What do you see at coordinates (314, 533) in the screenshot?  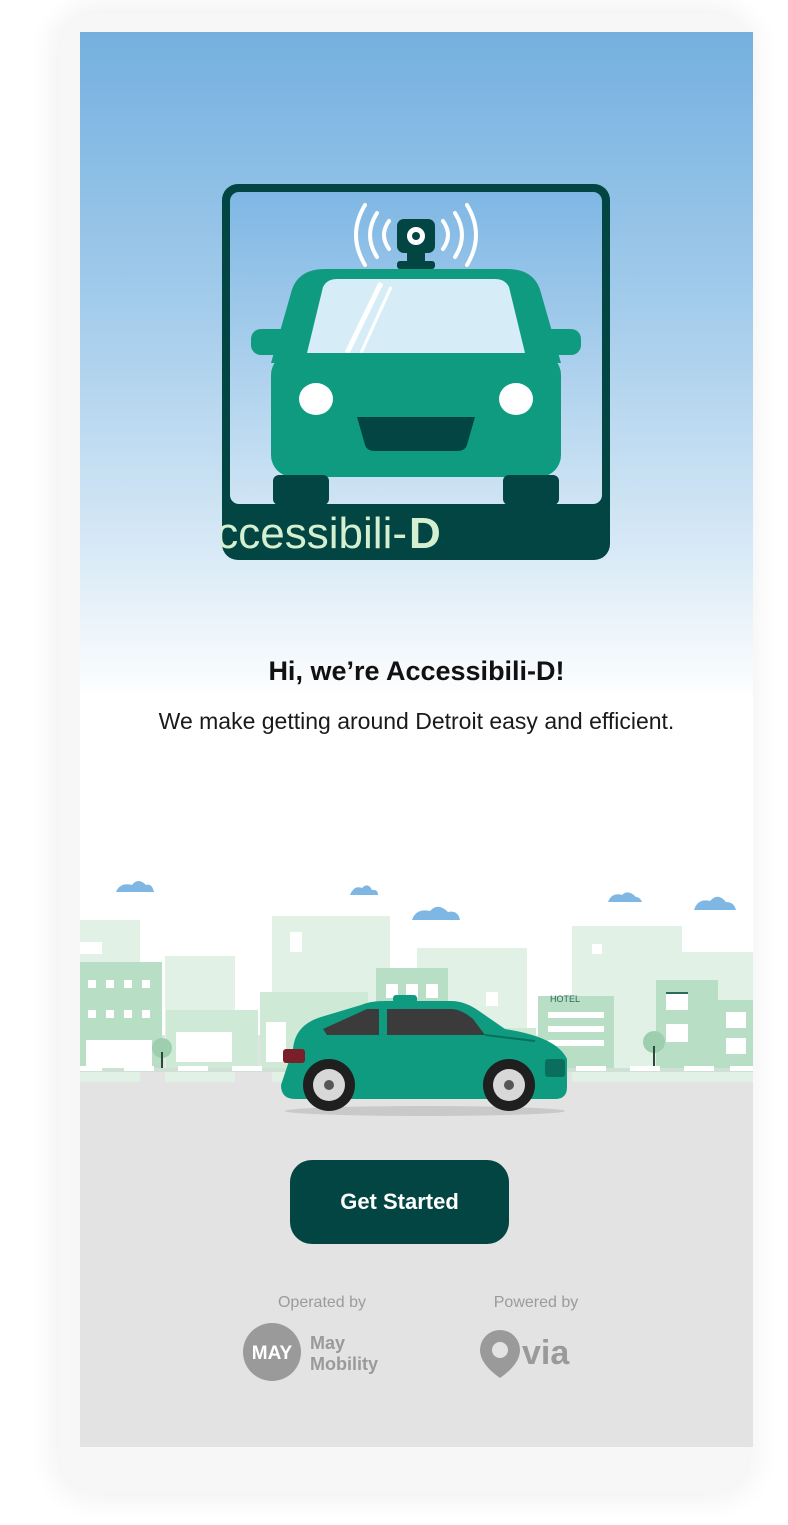 I see `logo-wordmark: accessibili-` at bounding box center [314, 533].